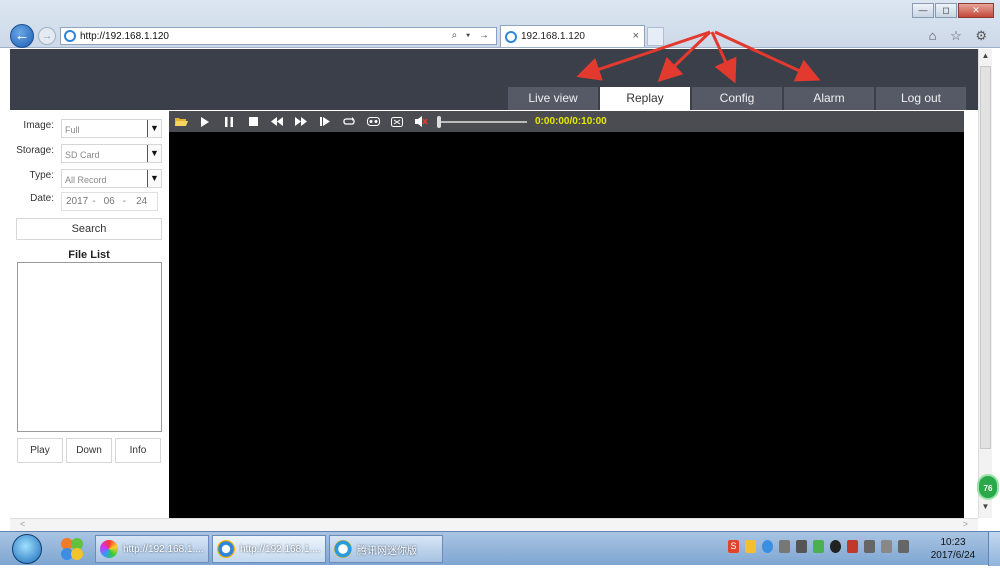 The width and height of the screenshot is (1000, 587). I want to click on clock-time: 10:23, so click(953, 542).